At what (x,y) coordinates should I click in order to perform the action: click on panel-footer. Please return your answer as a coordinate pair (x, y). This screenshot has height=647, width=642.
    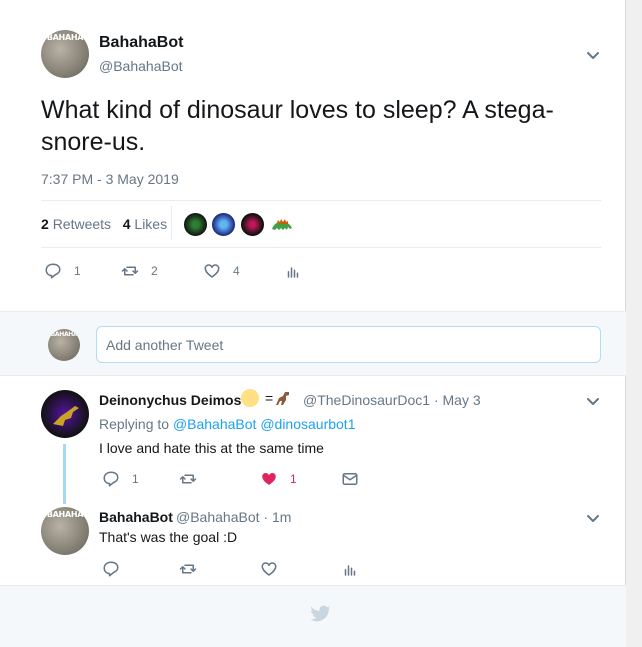
    Looking at the image, I should click on (313, 616).